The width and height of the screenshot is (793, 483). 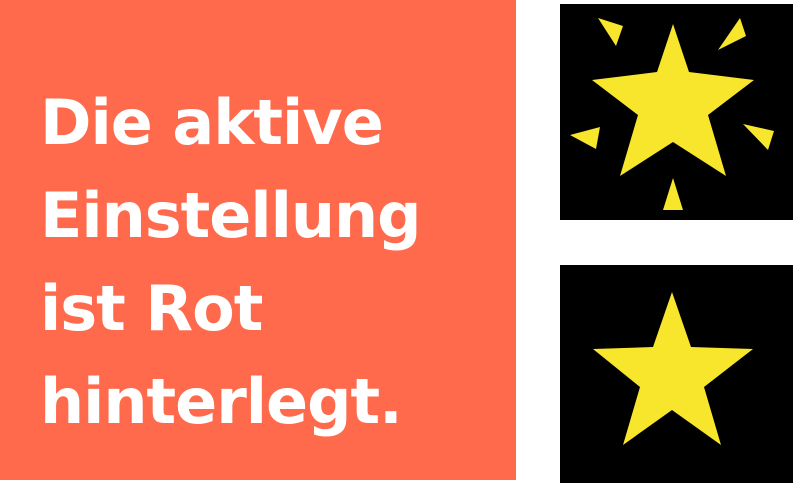 I want to click on sparkling-star-tile, so click(x=676, y=112).